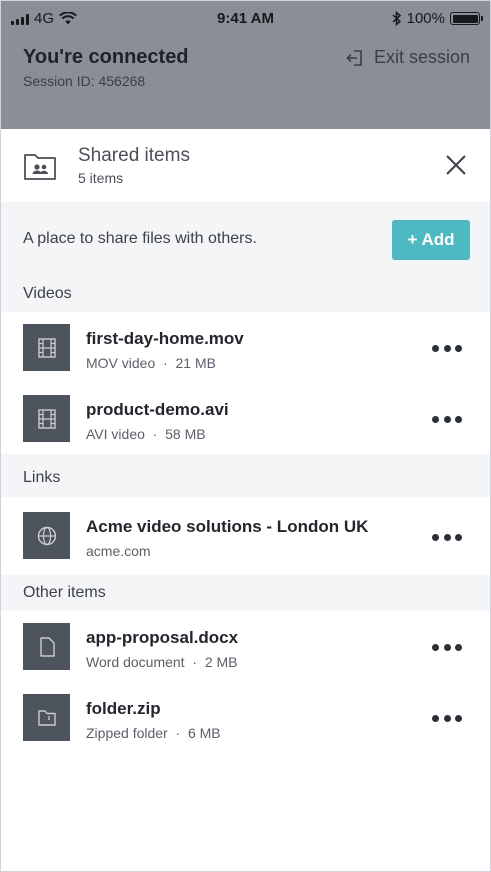 Image resolution: width=491 pixels, height=872 pixels. I want to click on item-size: 58 MB, so click(185, 434).